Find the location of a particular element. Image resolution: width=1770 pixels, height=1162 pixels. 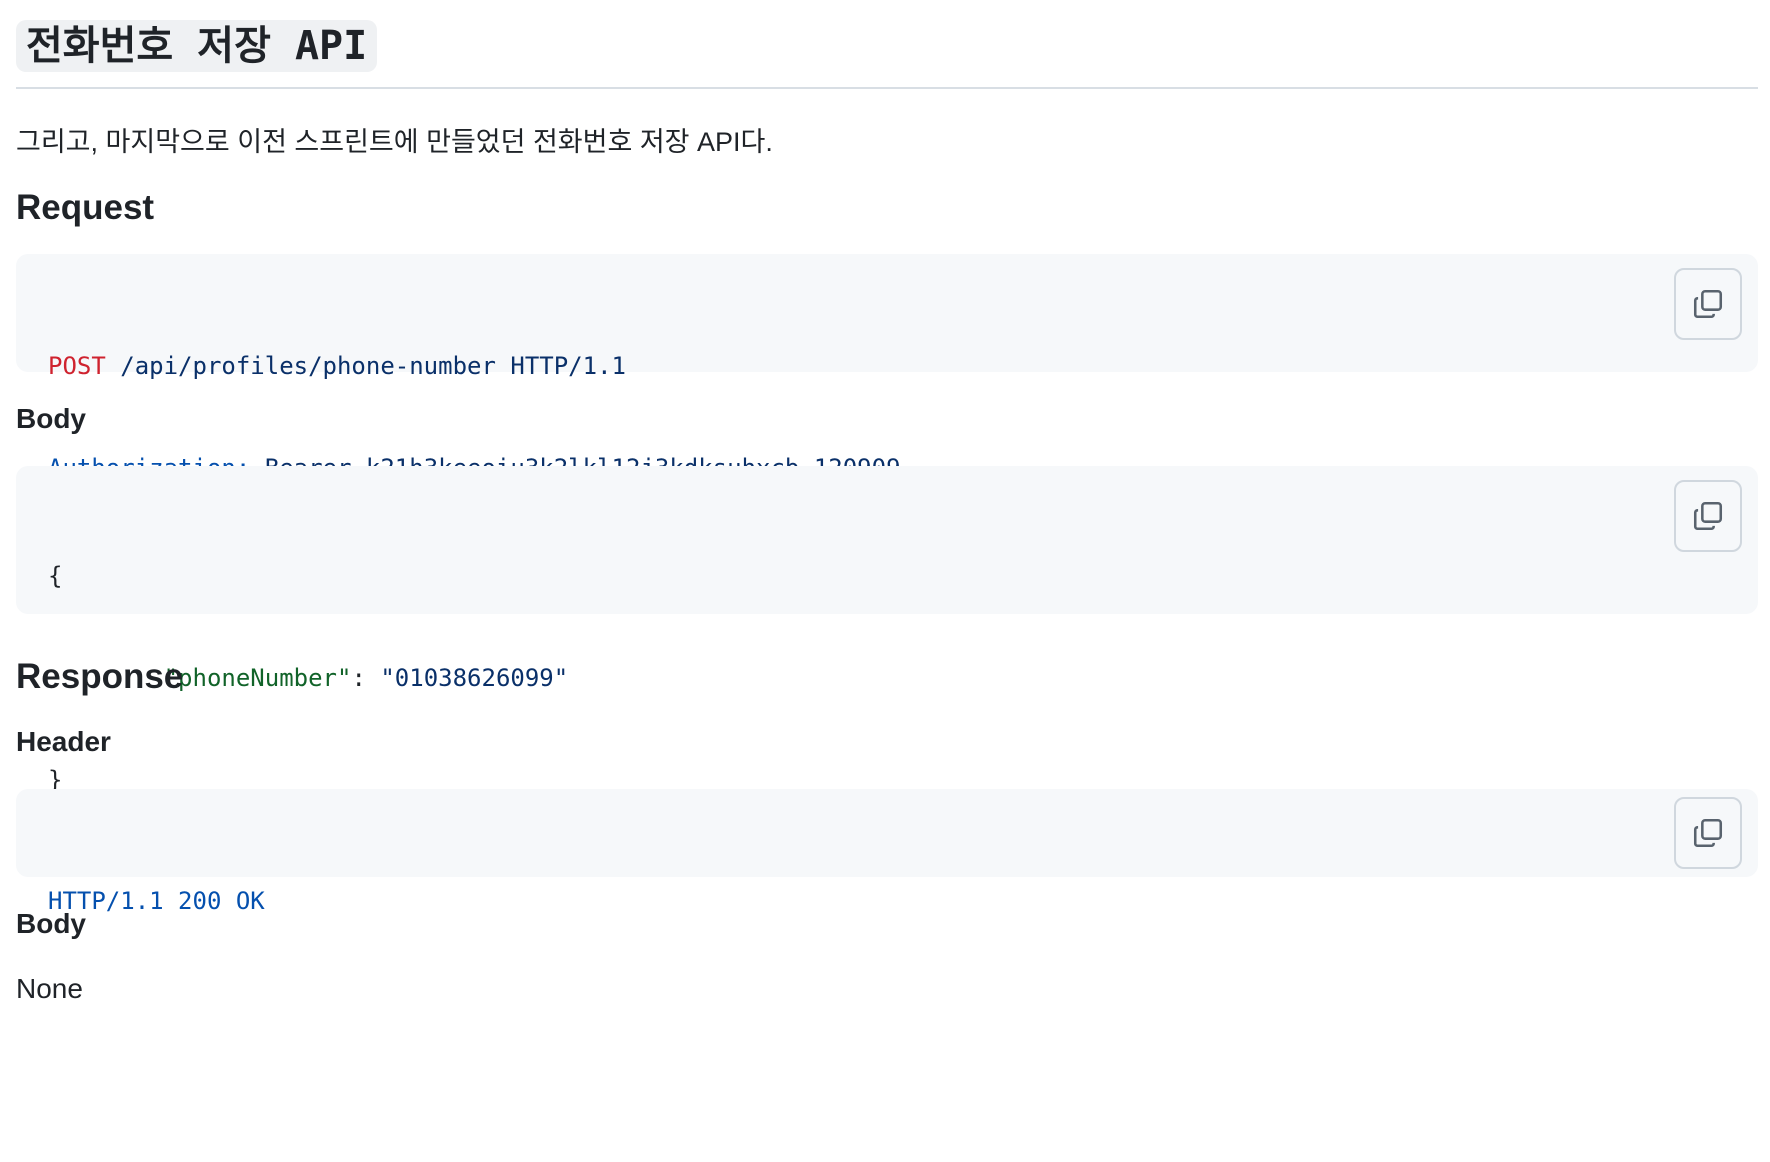

response-header-code-block: HTTP/1.1 200 OK is located at coordinates (887, 852).